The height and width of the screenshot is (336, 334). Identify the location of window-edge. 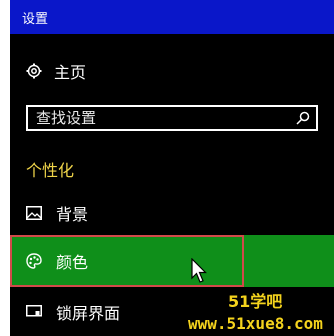
(5, 168).